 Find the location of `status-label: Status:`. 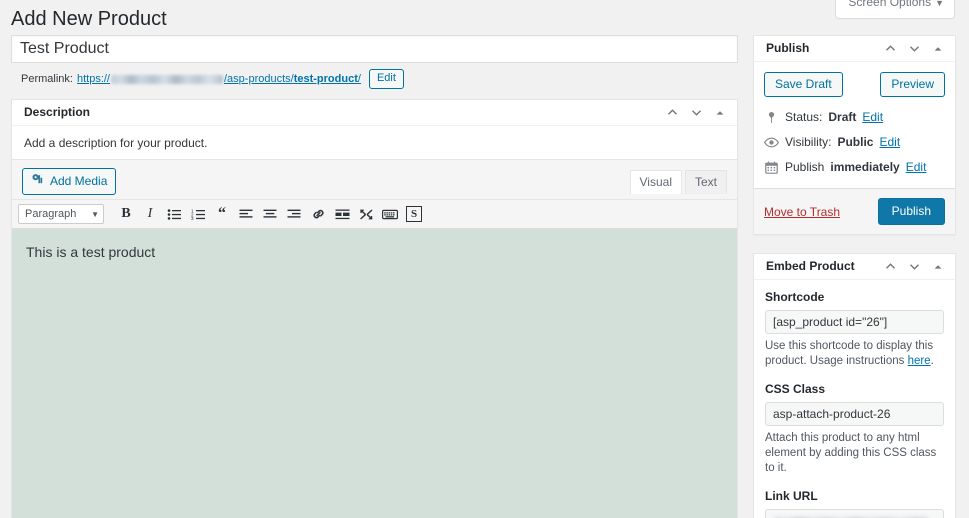

status-label: Status: is located at coordinates (804, 117).